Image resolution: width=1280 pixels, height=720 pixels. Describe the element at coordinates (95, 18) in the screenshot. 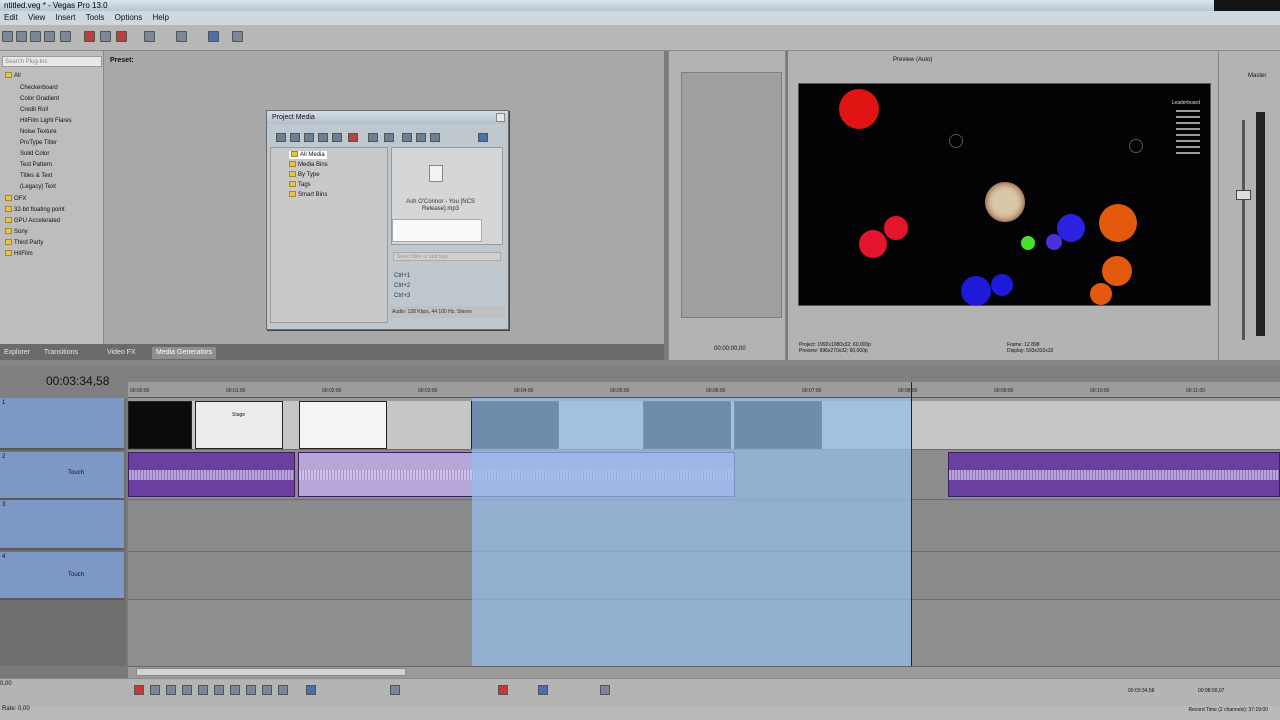

I see `menu-tools: Tools` at that location.